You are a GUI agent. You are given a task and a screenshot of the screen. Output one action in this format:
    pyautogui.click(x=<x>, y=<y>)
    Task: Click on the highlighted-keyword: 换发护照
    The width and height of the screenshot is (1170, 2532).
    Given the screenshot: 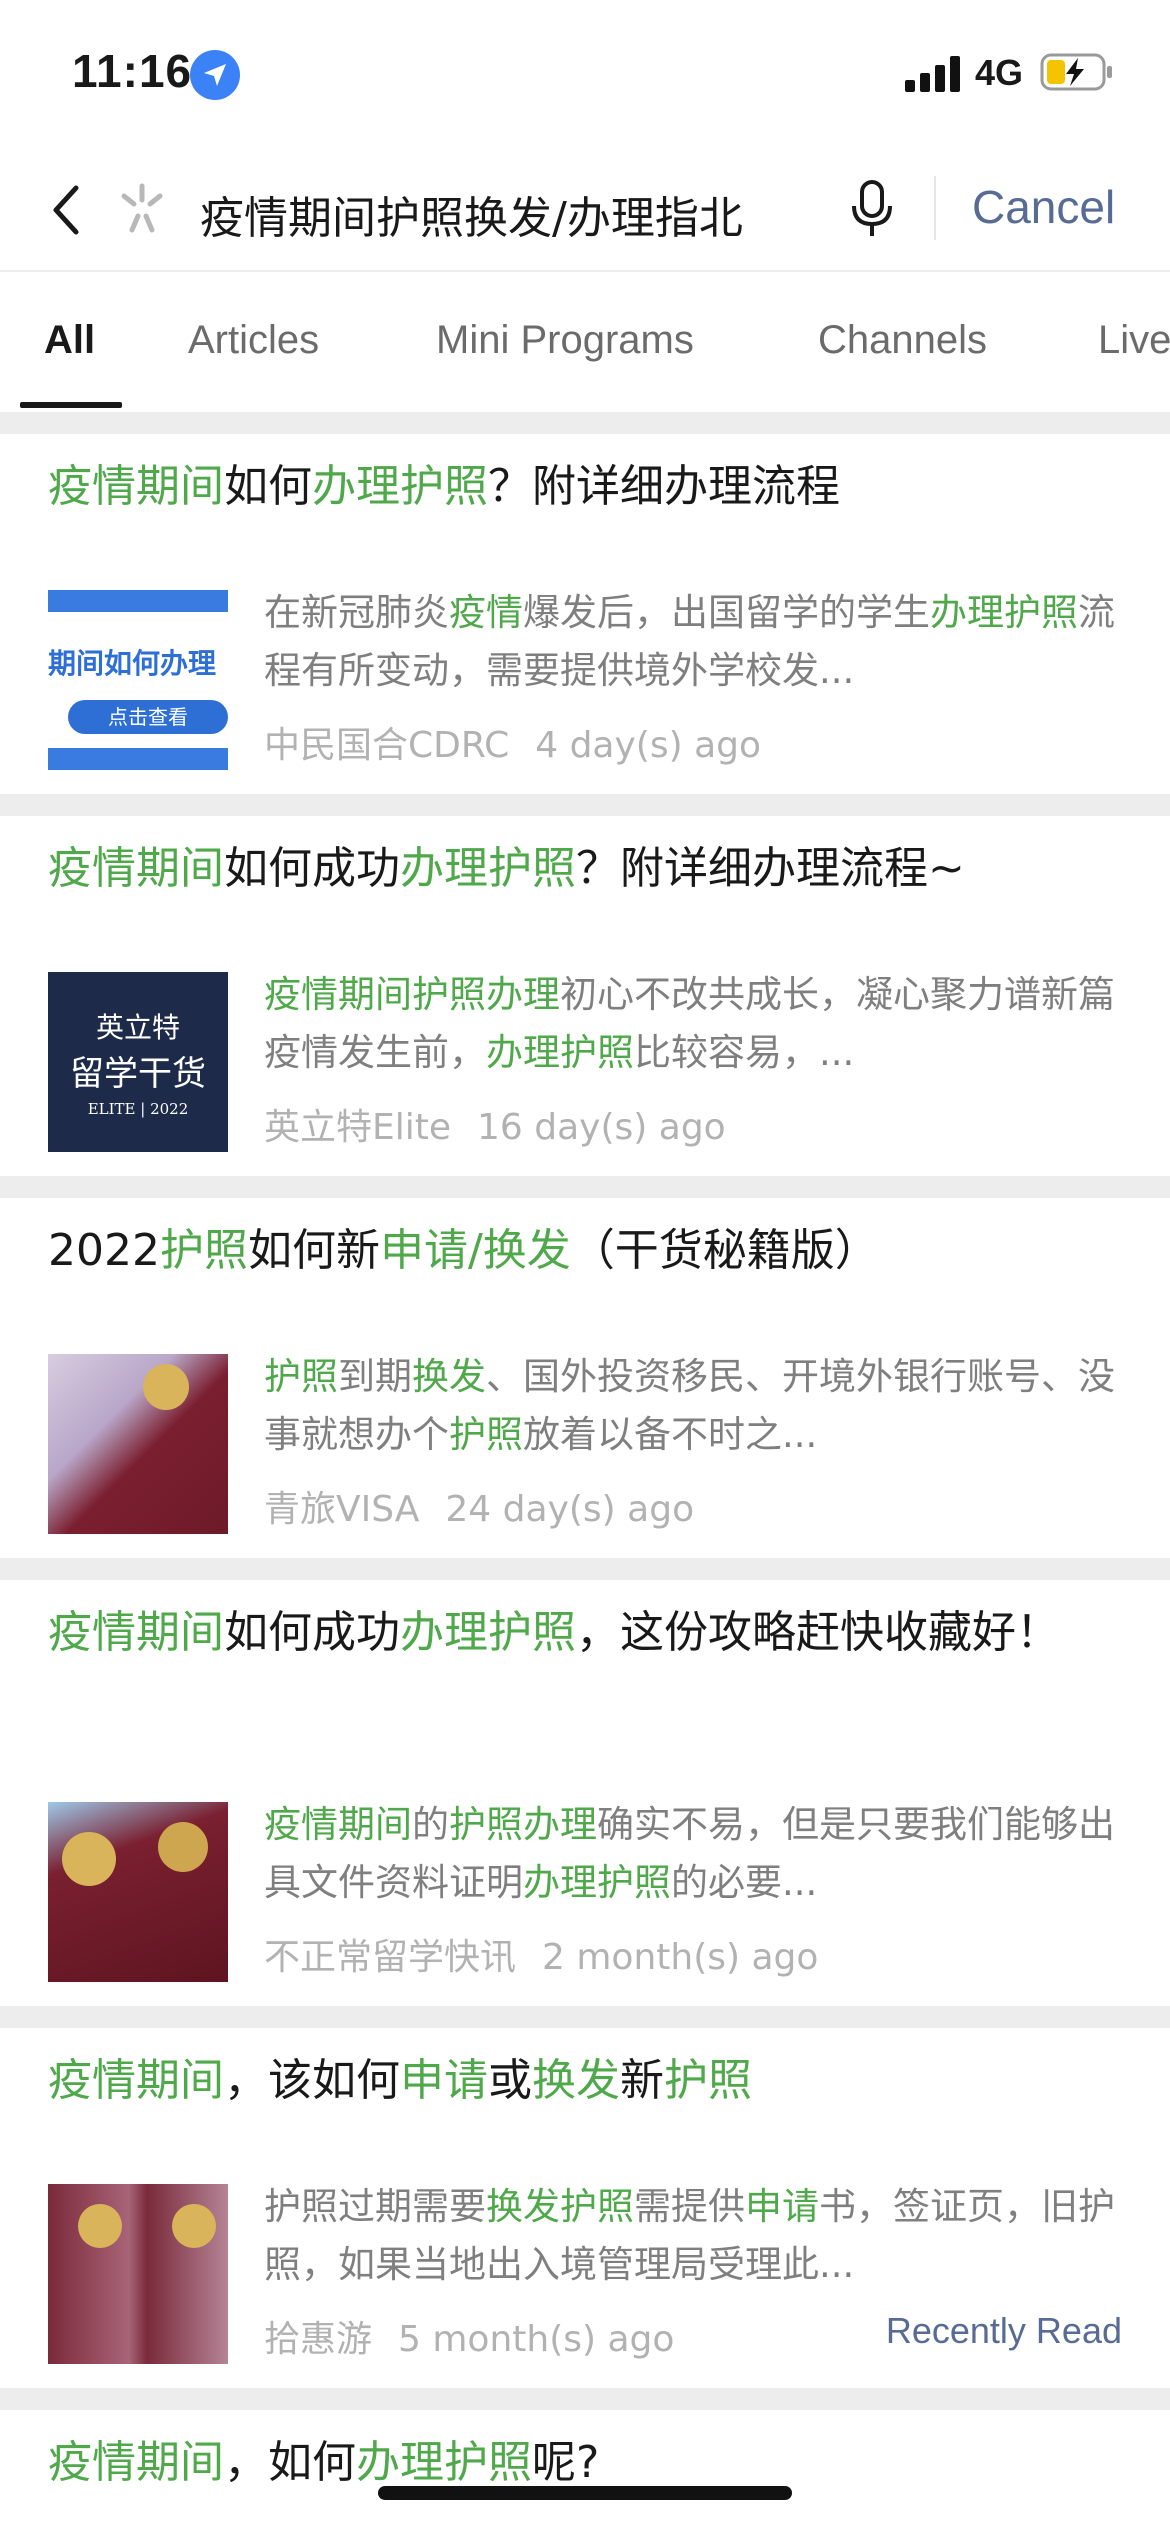 What is the action you would take?
    pyautogui.click(x=560, y=2206)
    